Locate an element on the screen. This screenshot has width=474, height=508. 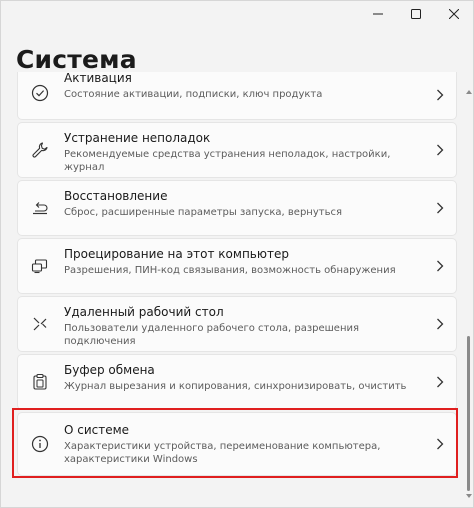
close-button is located at coordinates (454, 14).